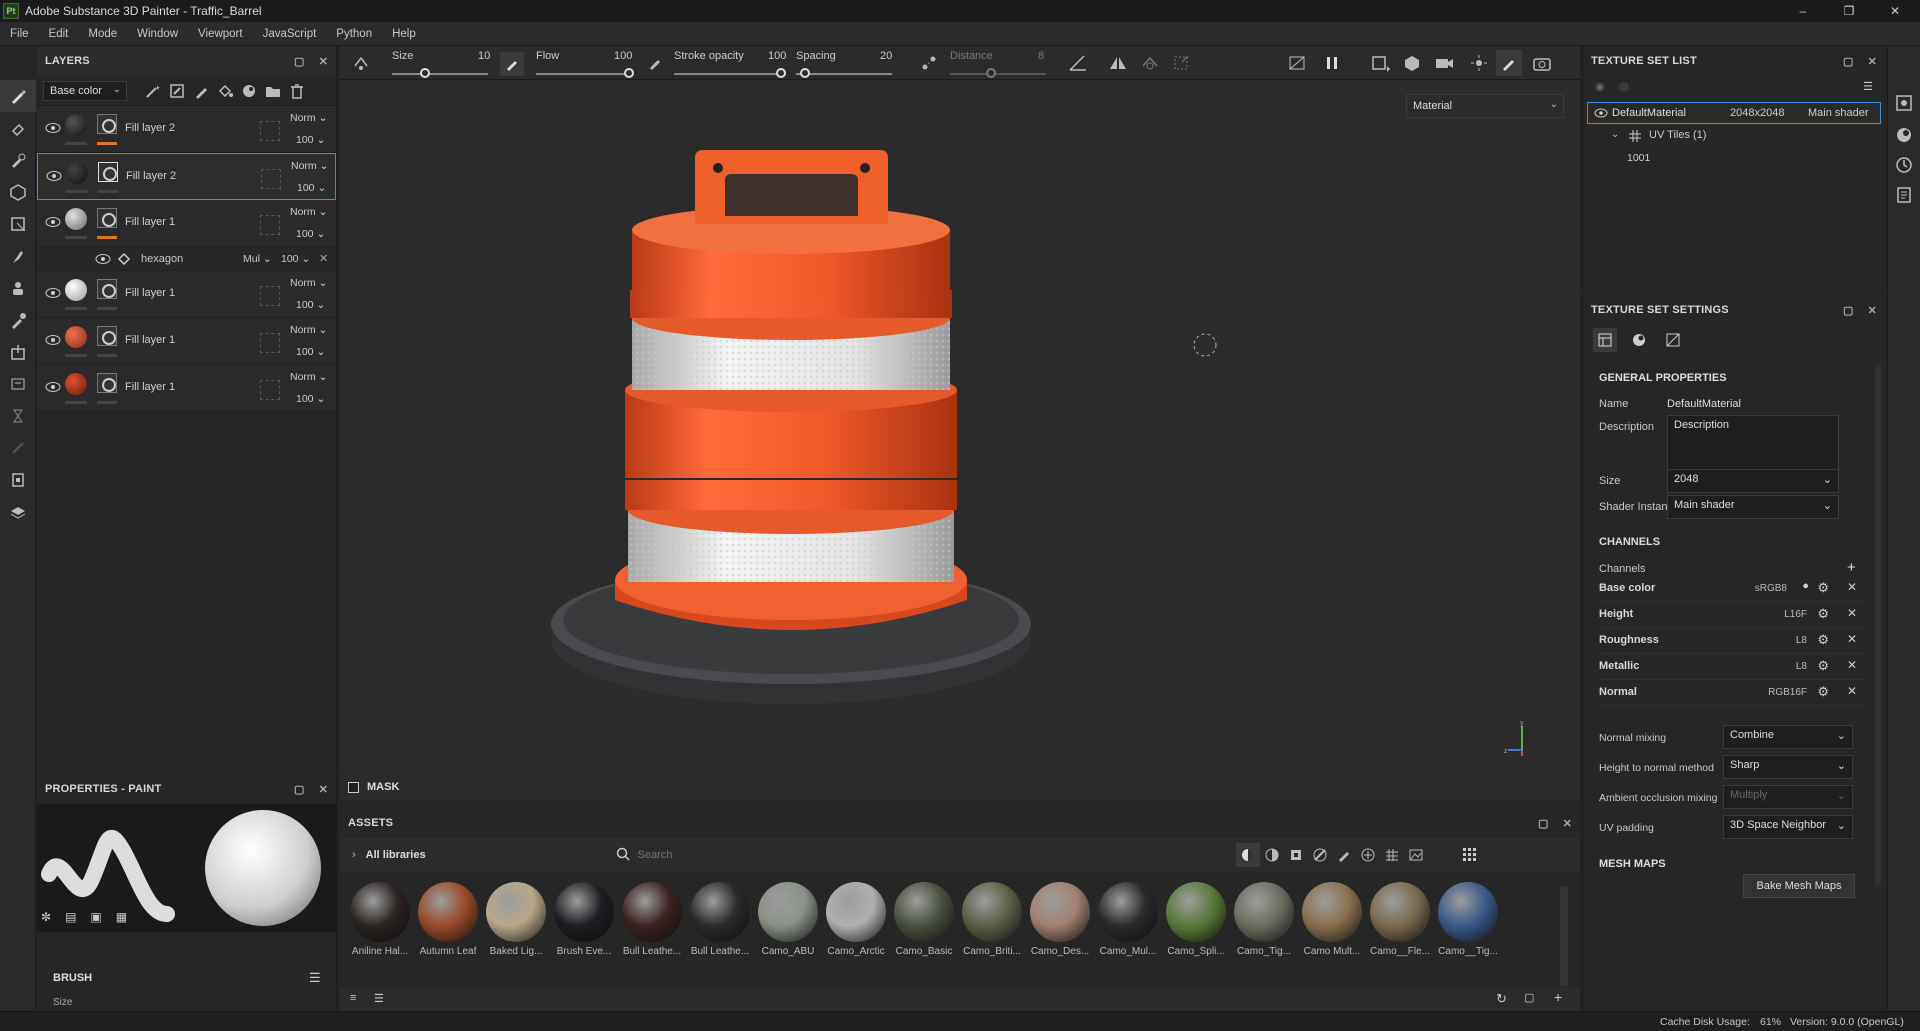 The width and height of the screenshot is (1920, 1031). What do you see at coordinates (85, 90) in the screenshot?
I see `channel-select: Base color ⌄` at bounding box center [85, 90].